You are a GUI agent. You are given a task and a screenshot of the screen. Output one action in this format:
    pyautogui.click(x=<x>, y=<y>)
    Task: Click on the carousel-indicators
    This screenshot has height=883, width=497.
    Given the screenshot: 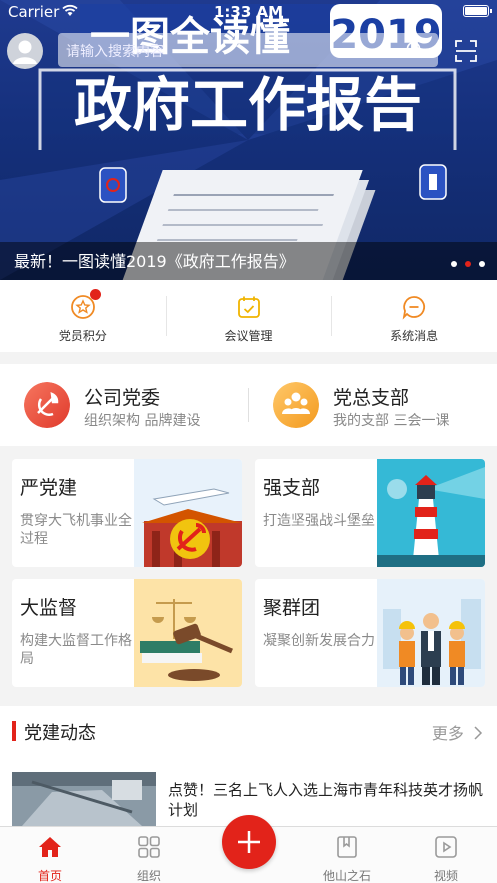 What is the action you would take?
    pyautogui.click(x=468, y=264)
    